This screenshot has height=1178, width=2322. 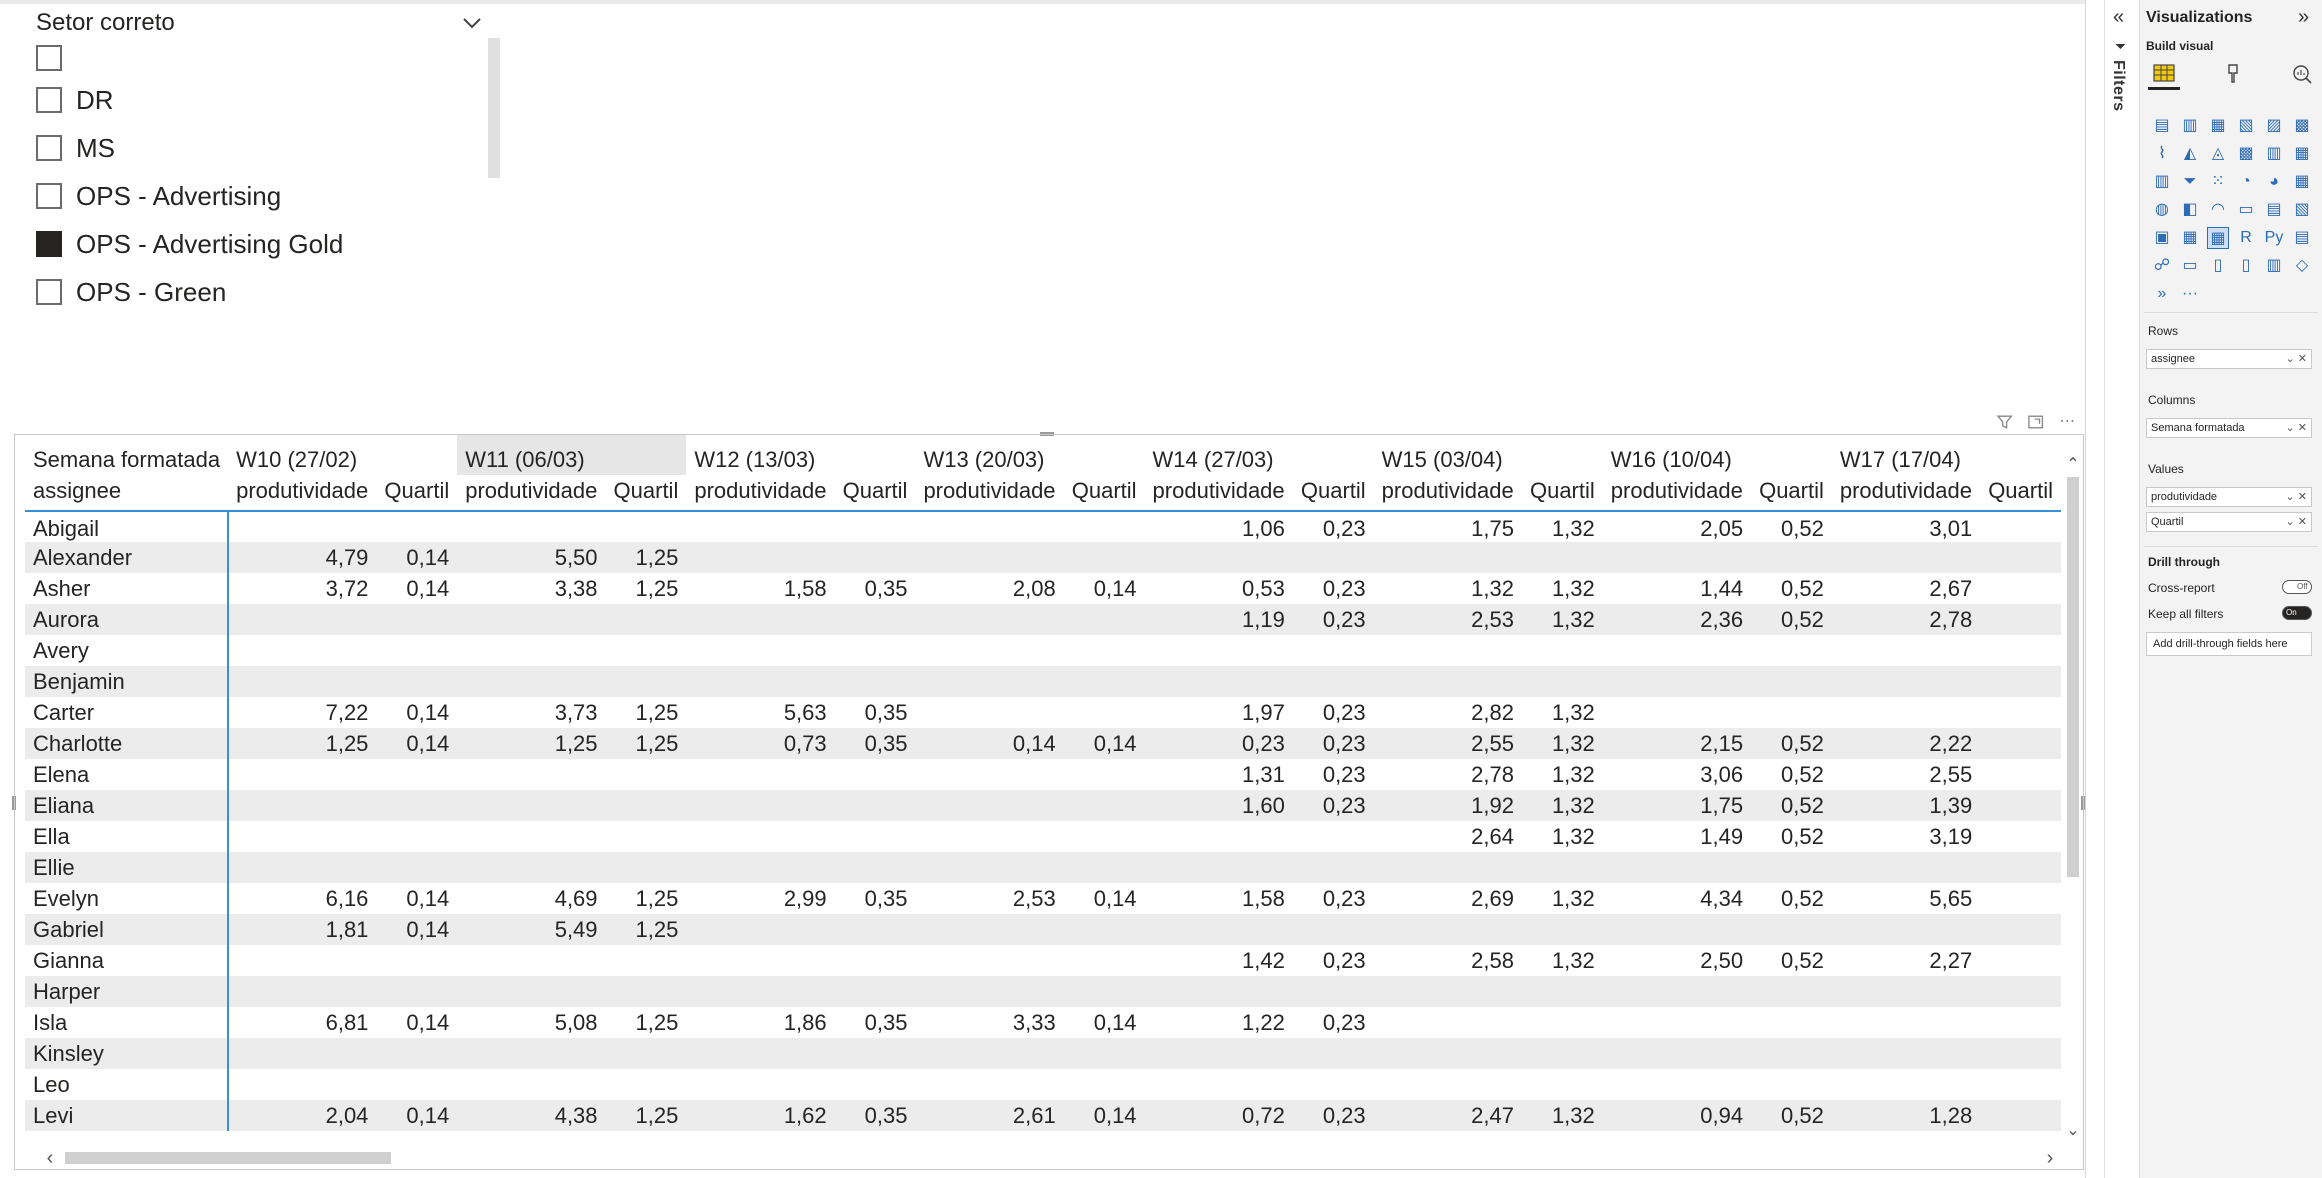 What do you see at coordinates (127, 1022) in the screenshot?
I see `row-header-assignee: Isla` at bounding box center [127, 1022].